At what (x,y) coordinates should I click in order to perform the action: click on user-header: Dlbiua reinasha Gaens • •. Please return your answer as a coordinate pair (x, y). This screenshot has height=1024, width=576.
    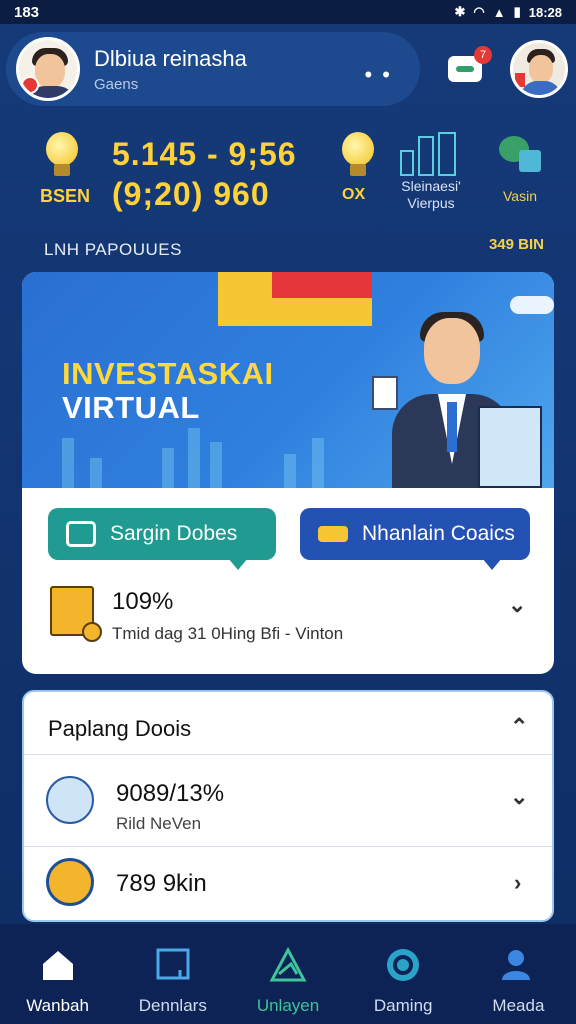
    Looking at the image, I should click on (213, 69).